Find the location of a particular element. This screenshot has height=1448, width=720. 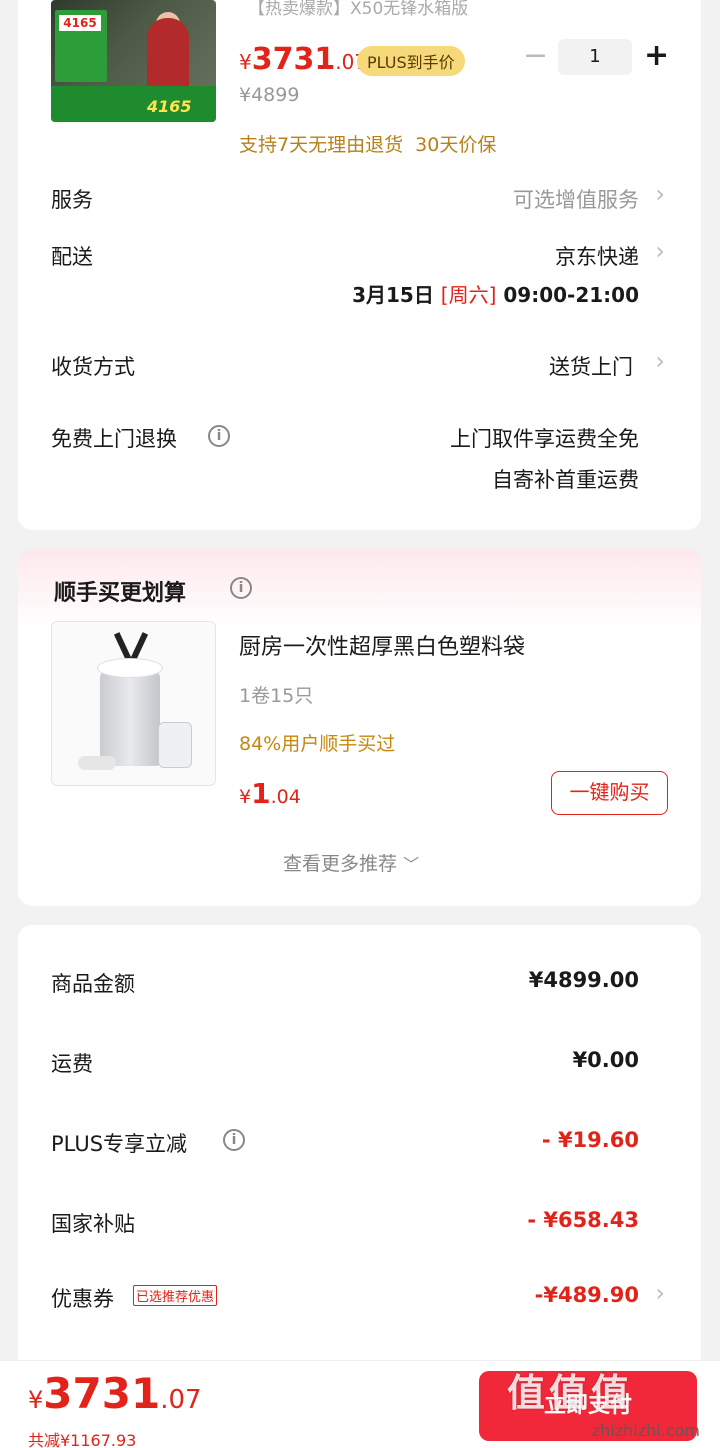

addon-title: 顺手买更划算 is located at coordinates (120, 593).